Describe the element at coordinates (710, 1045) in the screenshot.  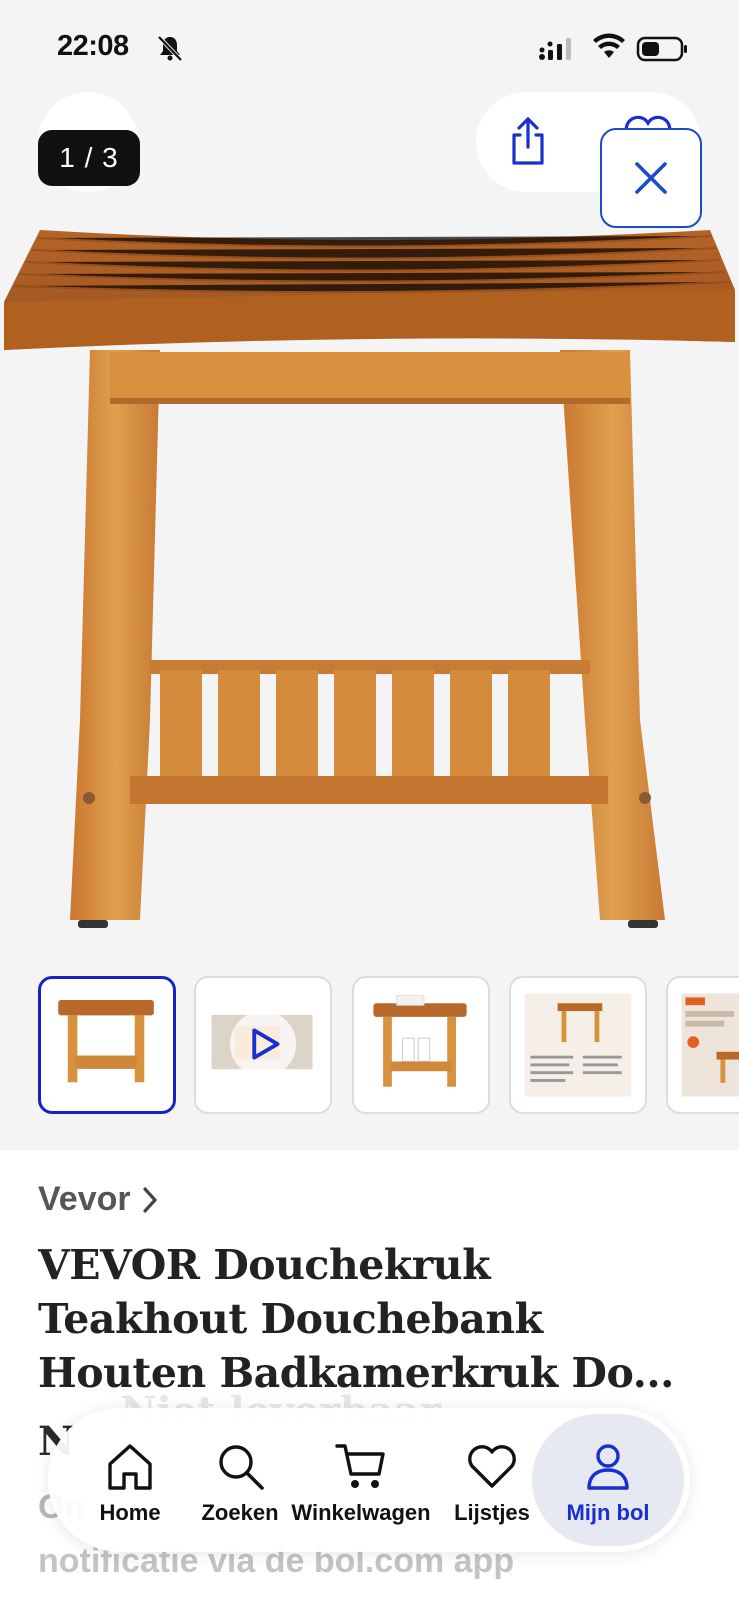
I see `promo-thumbnail-image` at that location.